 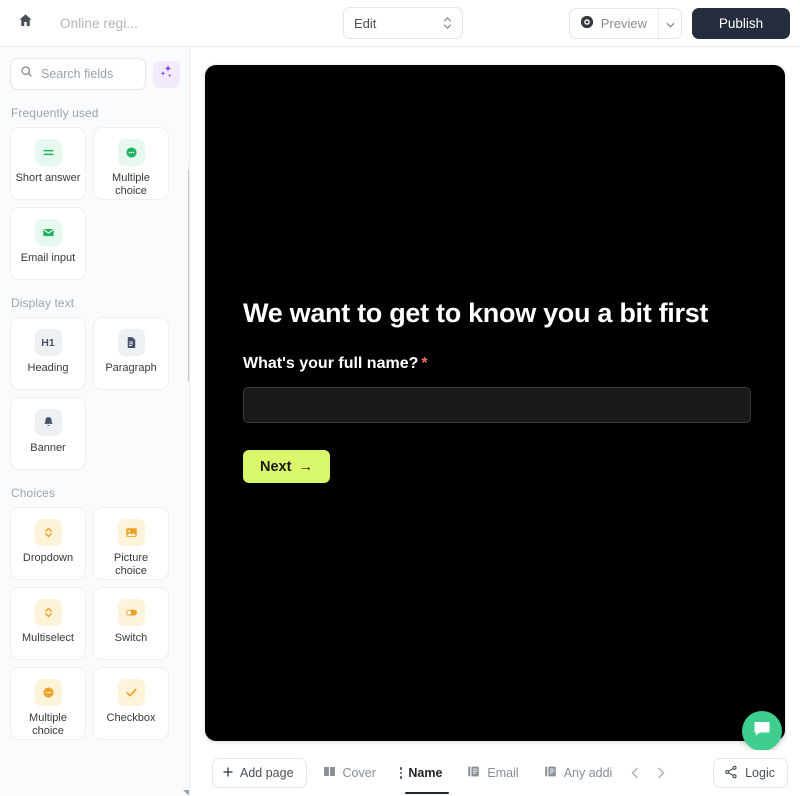 I want to click on check-icon, so click(x=131, y=692).